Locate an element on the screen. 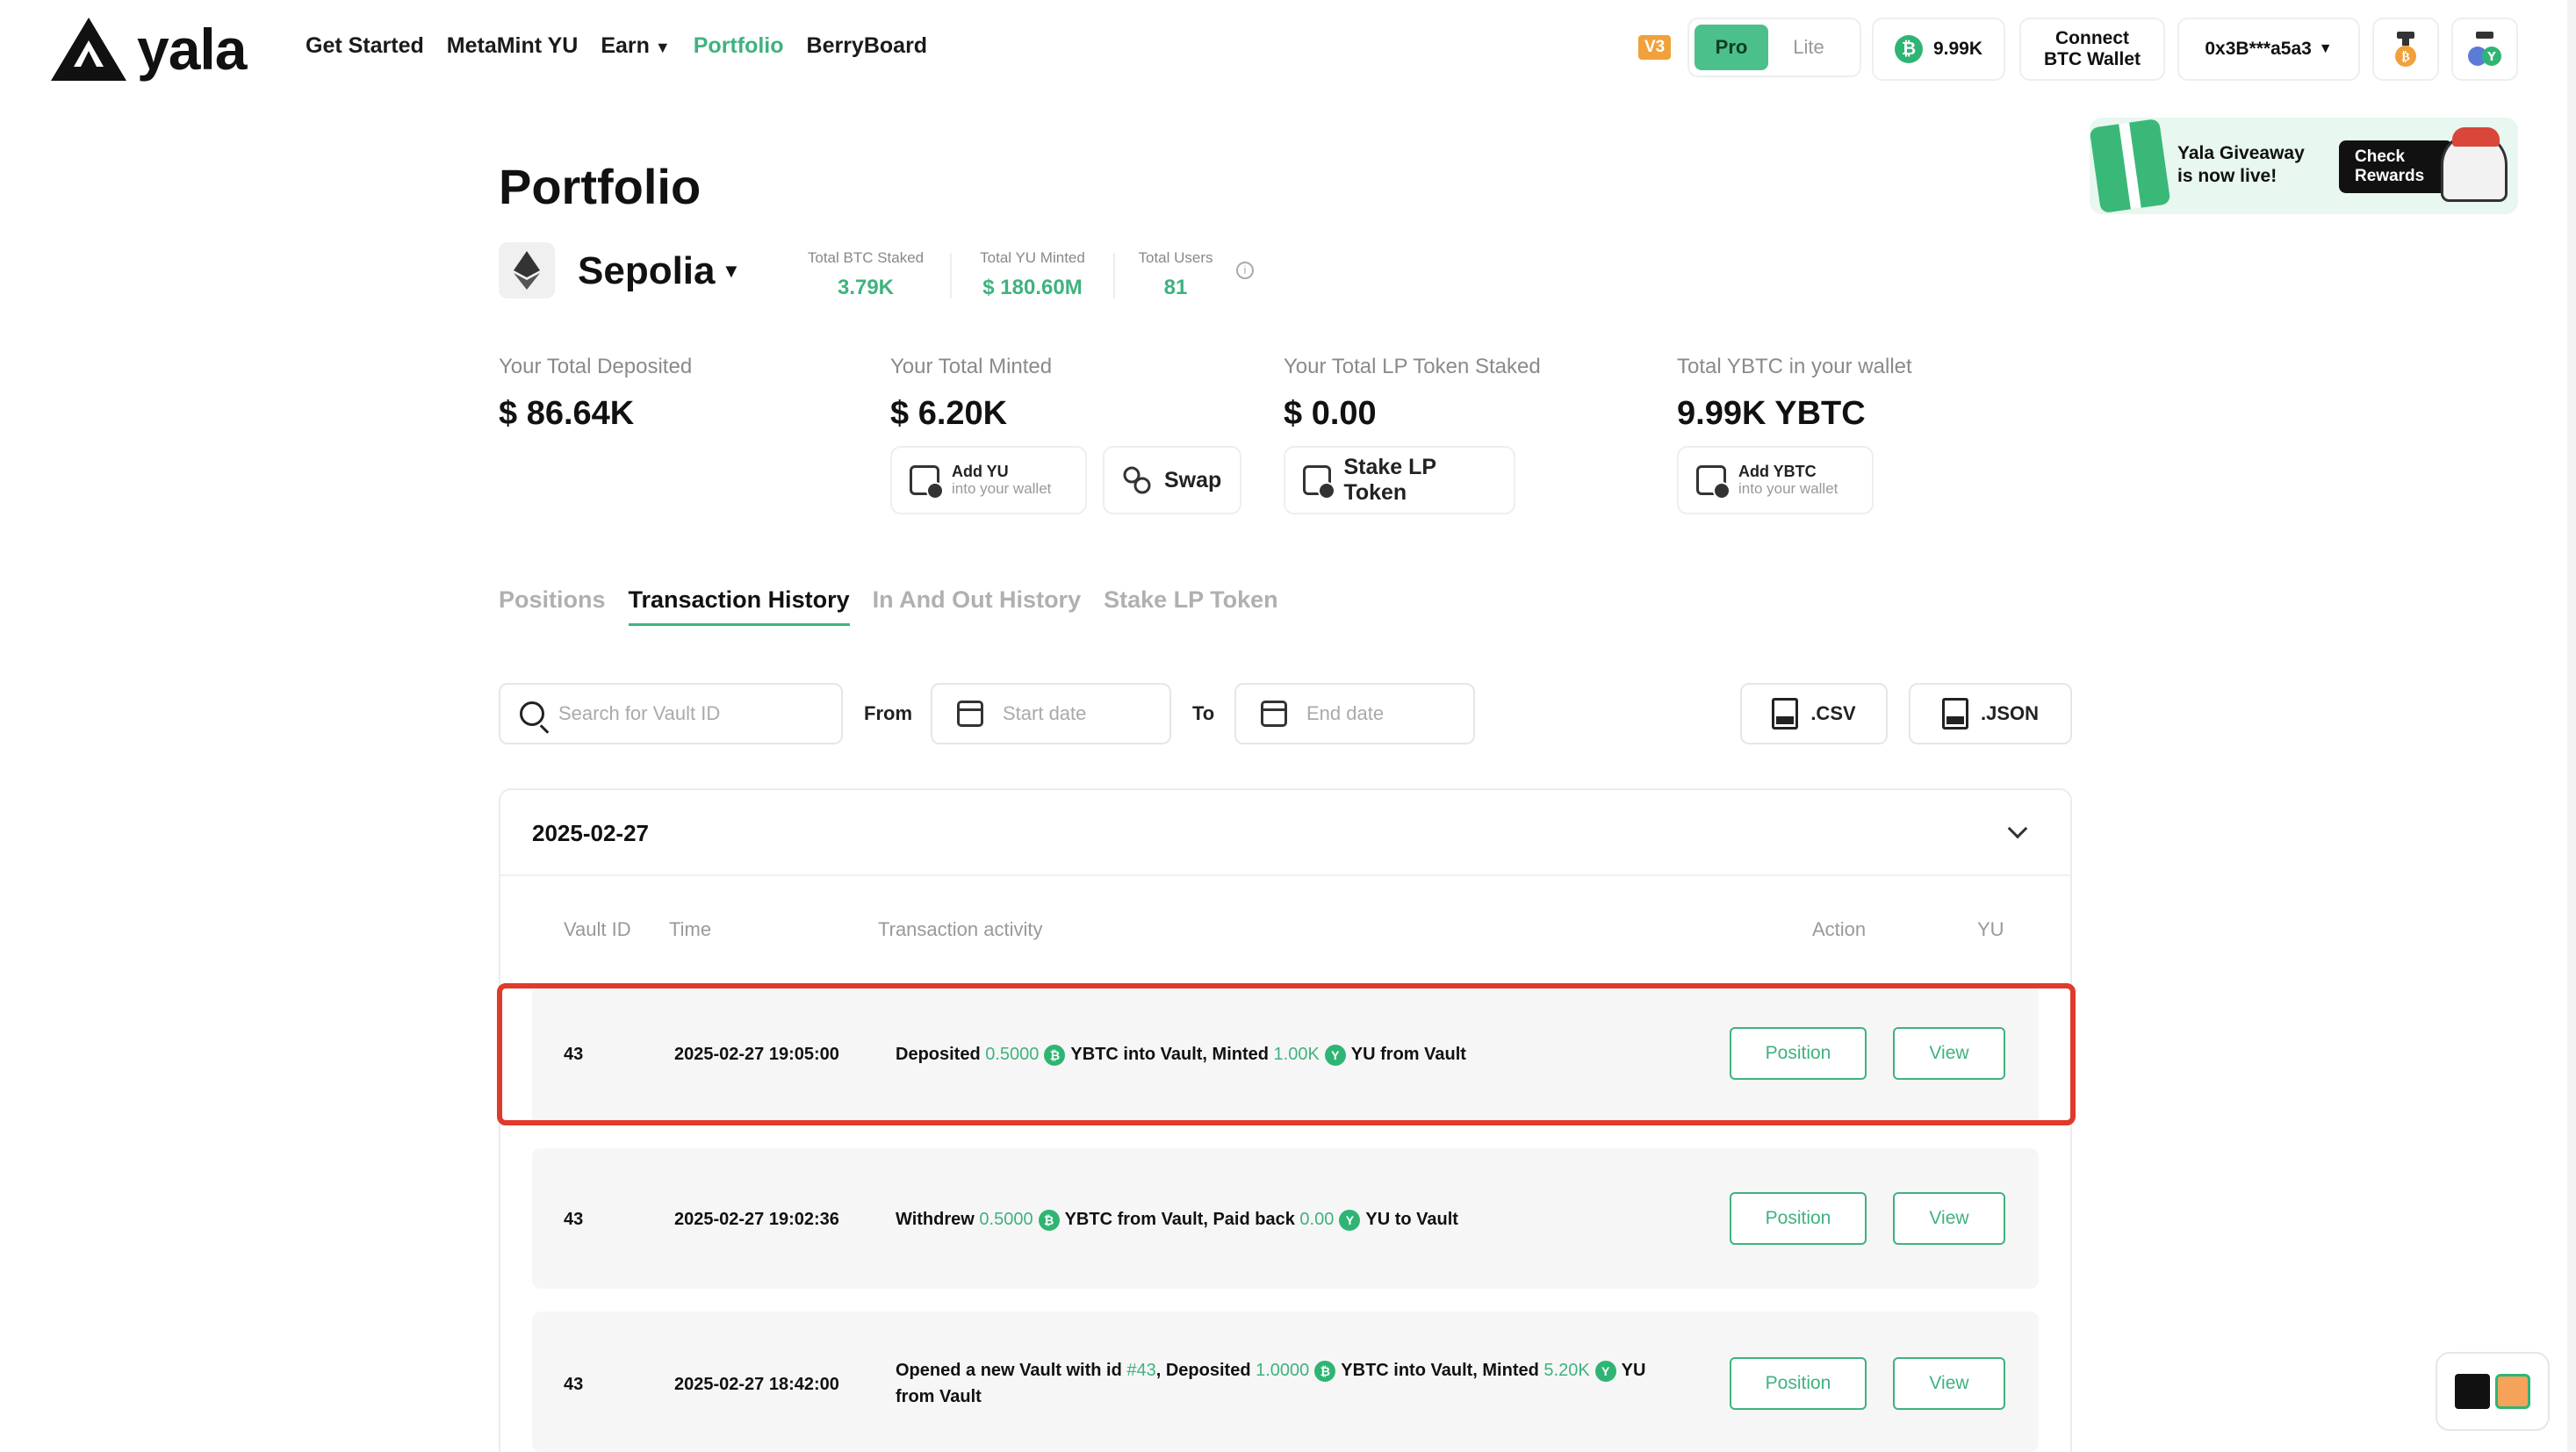 This screenshot has width=2576, height=1452. add-ybtc-button: Add YBTC into your wallet is located at coordinates (1775, 480).